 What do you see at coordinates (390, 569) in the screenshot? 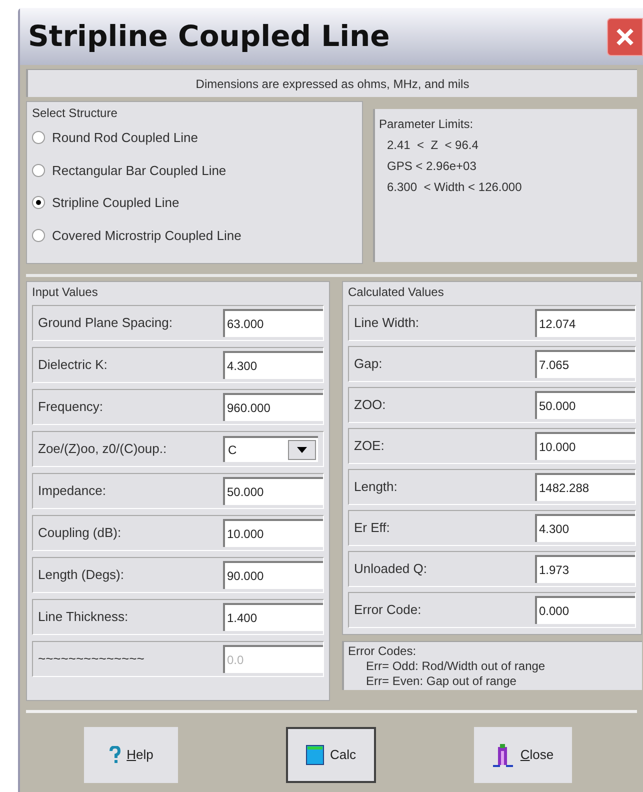
I see `field-label: Unloaded Q:` at bounding box center [390, 569].